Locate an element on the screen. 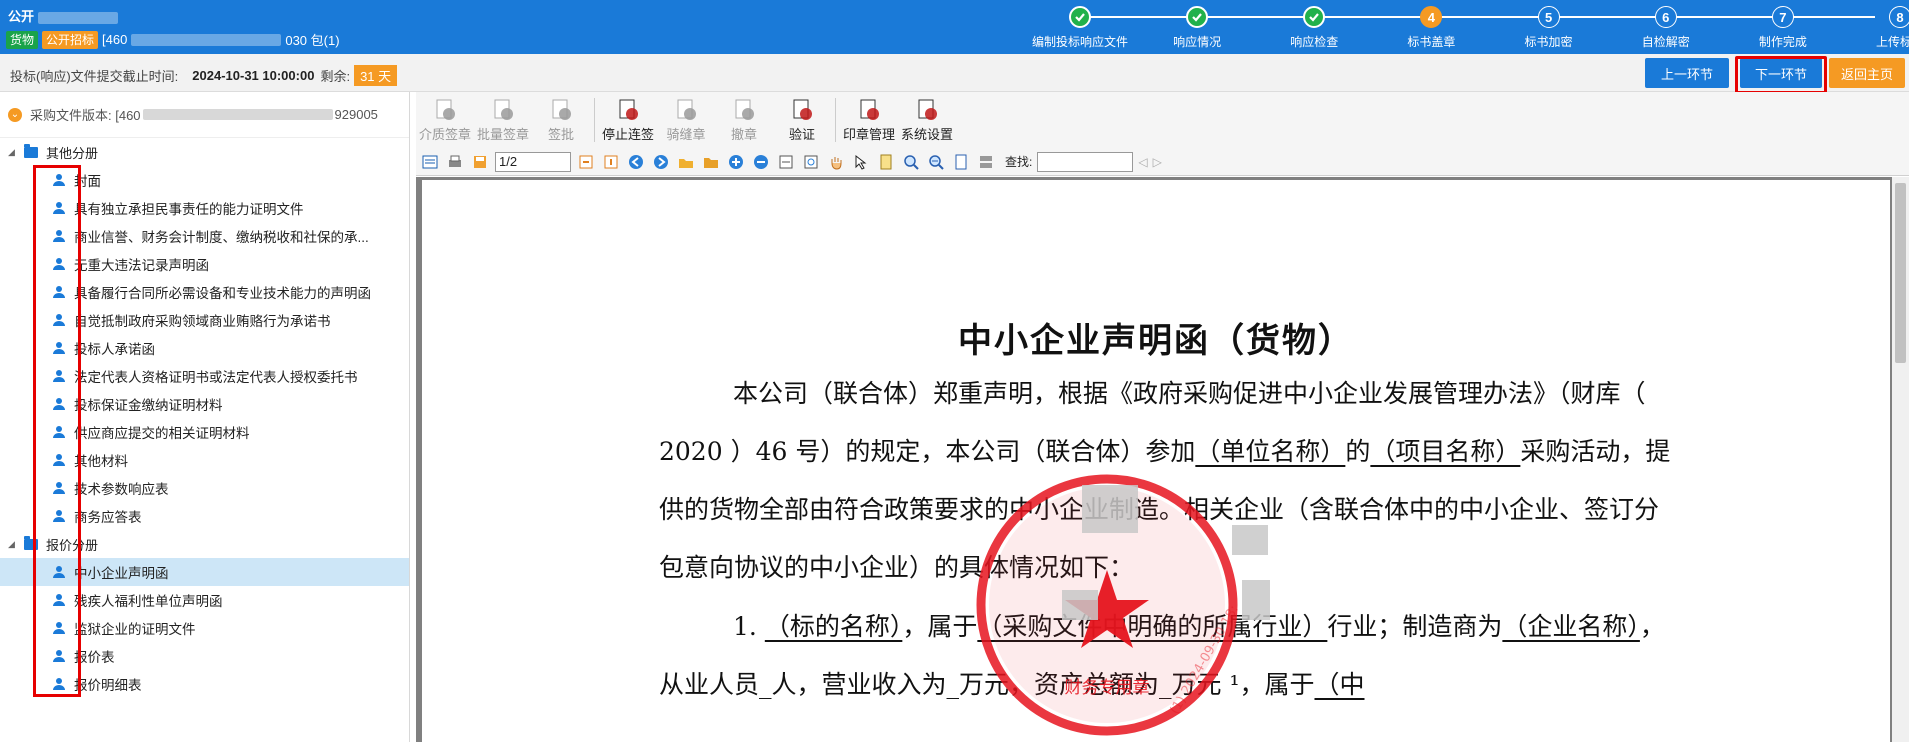 Image resolution: width=1909 pixels, height=742 pixels. remaining-label: 剩余: is located at coordinates (335, 76).